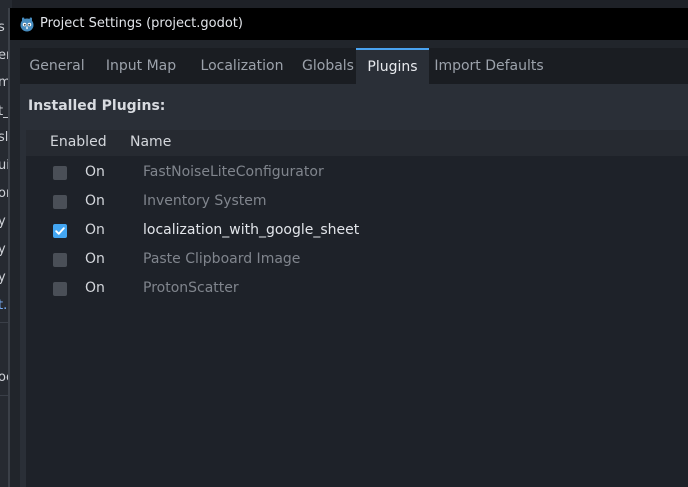 This screenshot has height=487, width=688. What do you see at coordinates (4, 305) in the screenshot?
I see `background-text-fragment: t.` at bounding box center [4, 305].